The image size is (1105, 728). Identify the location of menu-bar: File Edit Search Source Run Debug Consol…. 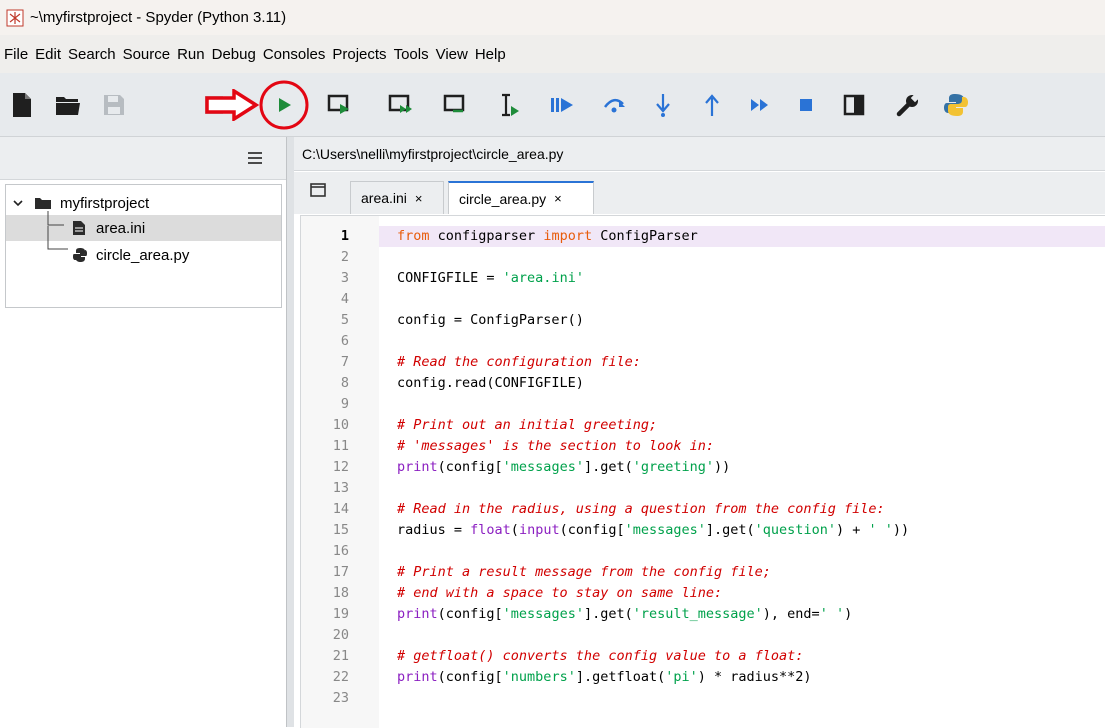
(552, 54).